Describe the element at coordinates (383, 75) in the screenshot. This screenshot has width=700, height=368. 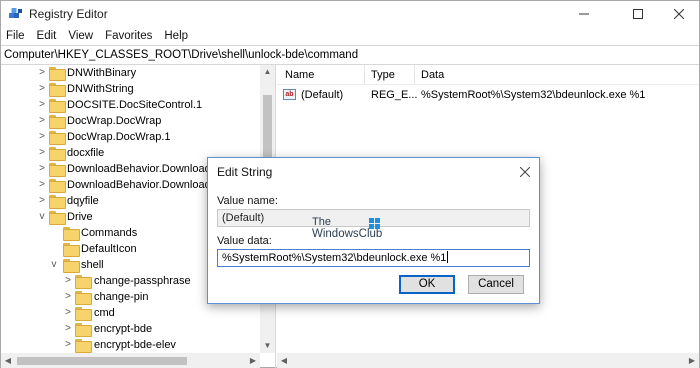
I see `column-header-type: Type` at that location.